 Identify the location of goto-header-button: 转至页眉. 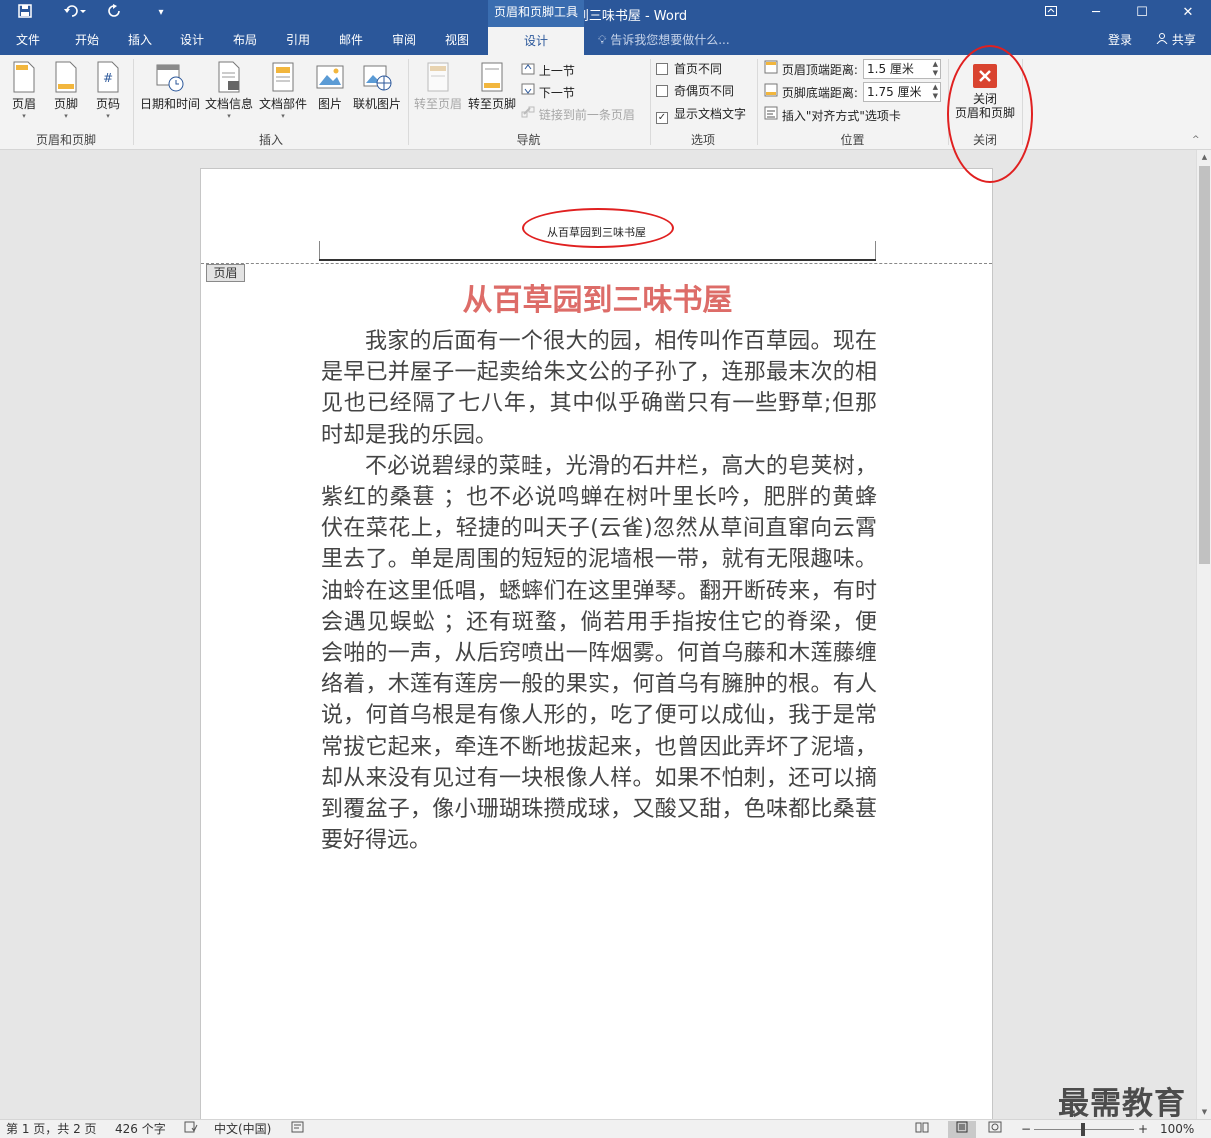
(438, 86).